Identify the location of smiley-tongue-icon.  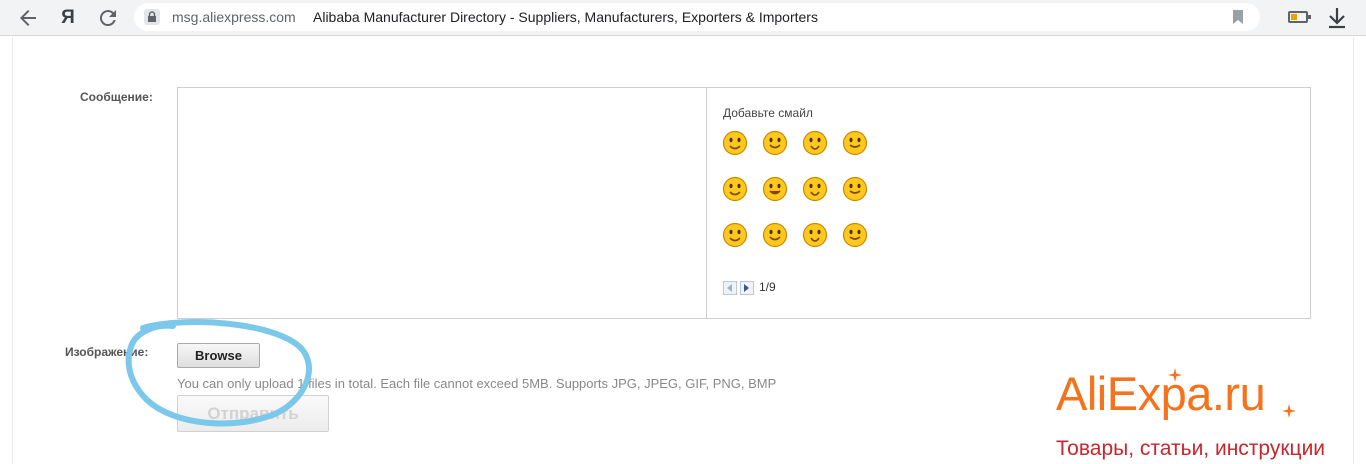
(815, 143).